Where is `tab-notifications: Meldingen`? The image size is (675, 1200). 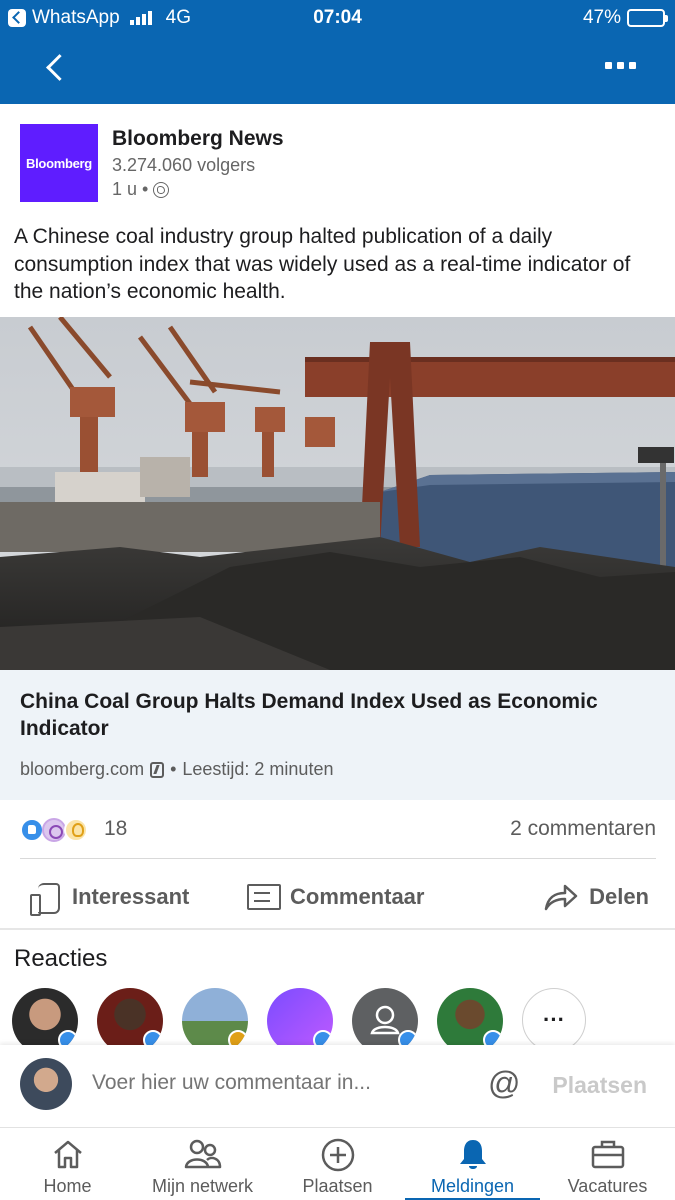
tab-notifications: Meldingen is located at coordinates (472, 1164).